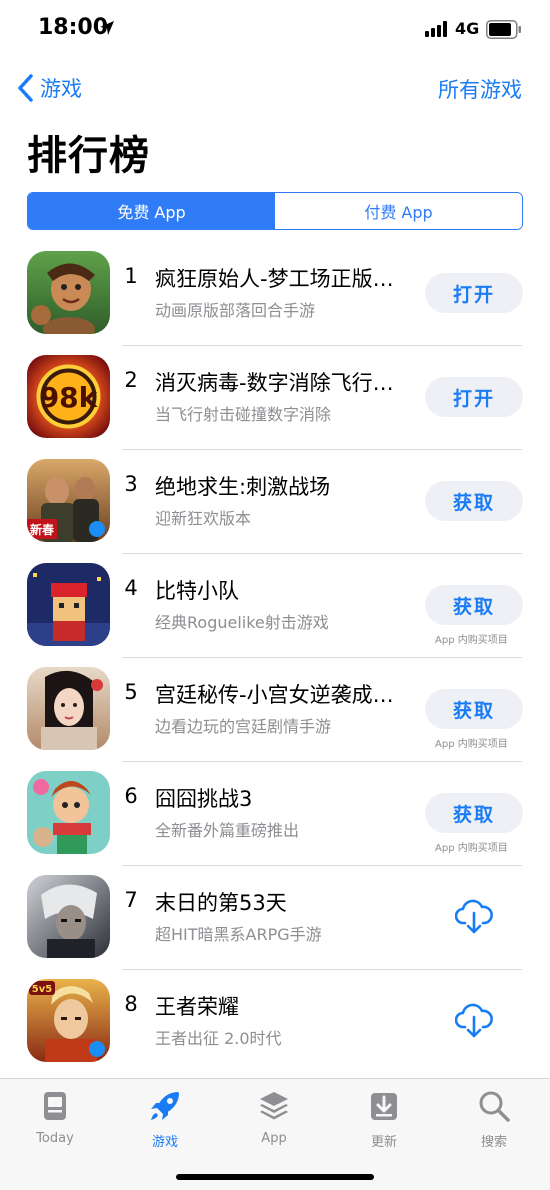 Image resolution: width=550 pixels, height=1190 pixels. I want to click on cellular-signal-icon, so click(436, 29).